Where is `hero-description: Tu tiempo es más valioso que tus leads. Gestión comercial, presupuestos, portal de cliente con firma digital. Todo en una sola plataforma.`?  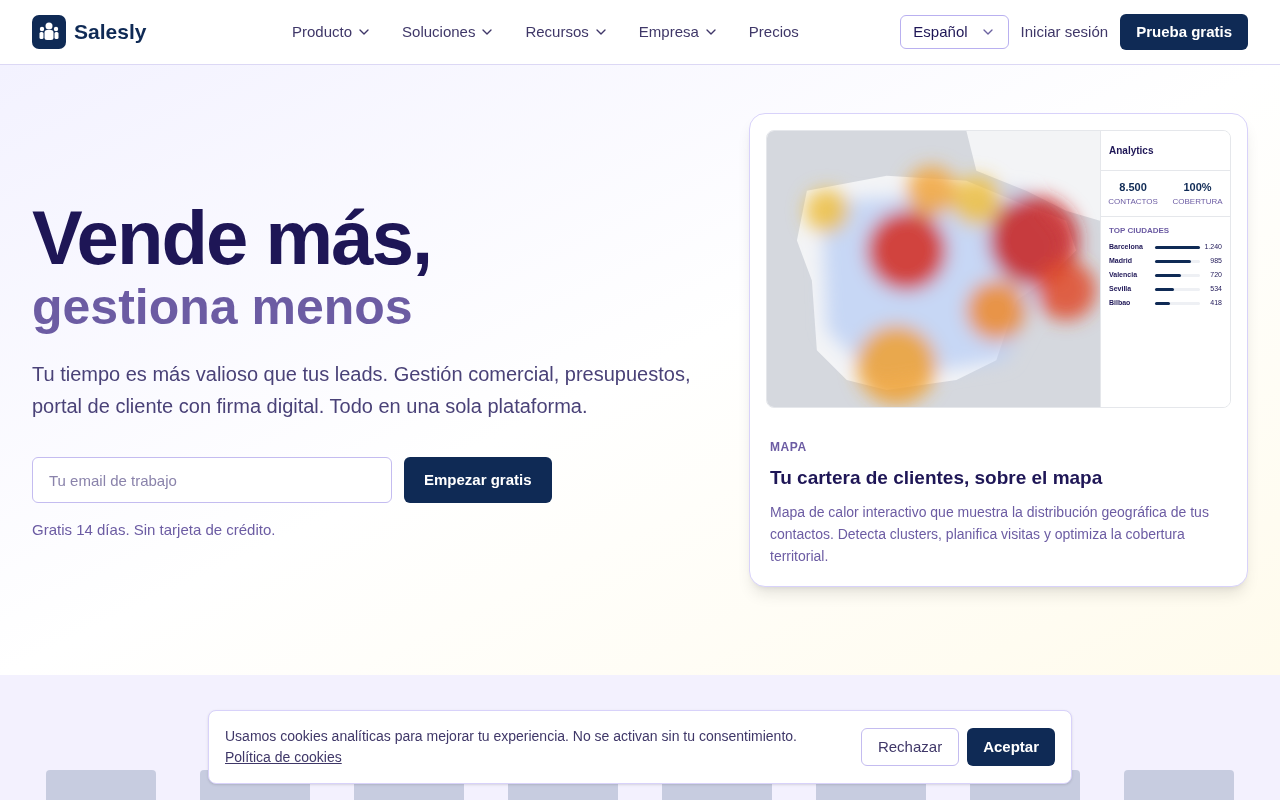 hero-description: Tu tiempo es más valioso que tus leads. Gestión comercial, presupuestos, portal de cliente con firma digital. Todo en una sola plataforma. is located at coordinates (362, 390).